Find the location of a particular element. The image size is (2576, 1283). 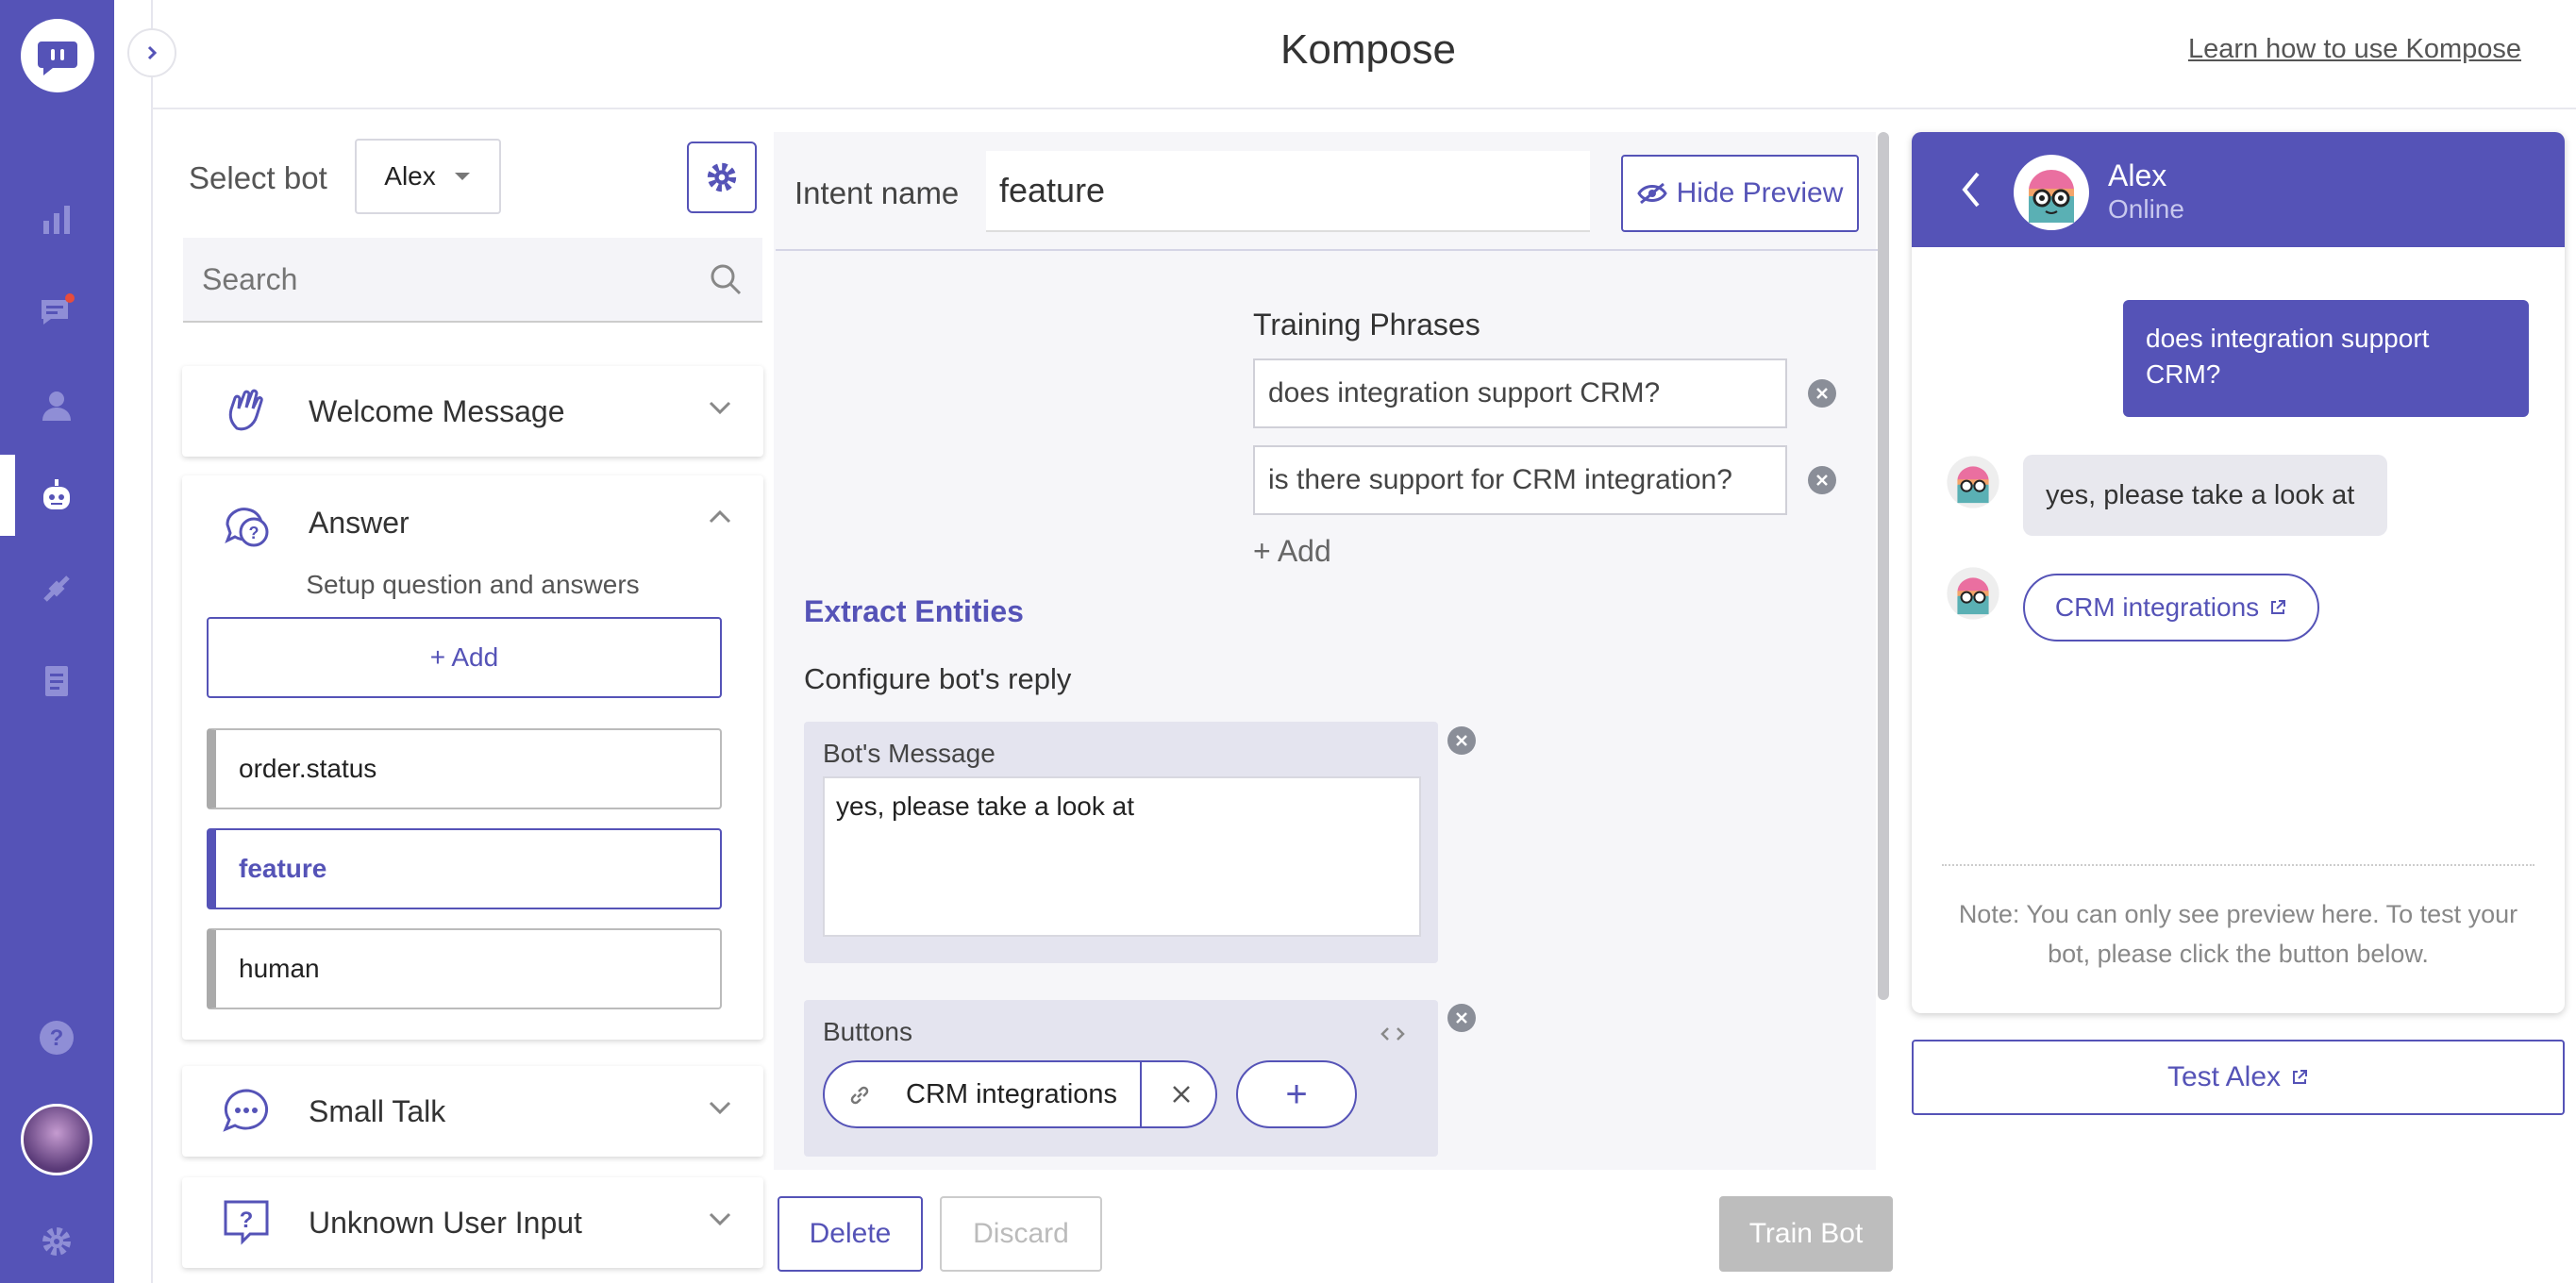

bot-link-button: CRM integrations is located at coordinates (2171, 608).